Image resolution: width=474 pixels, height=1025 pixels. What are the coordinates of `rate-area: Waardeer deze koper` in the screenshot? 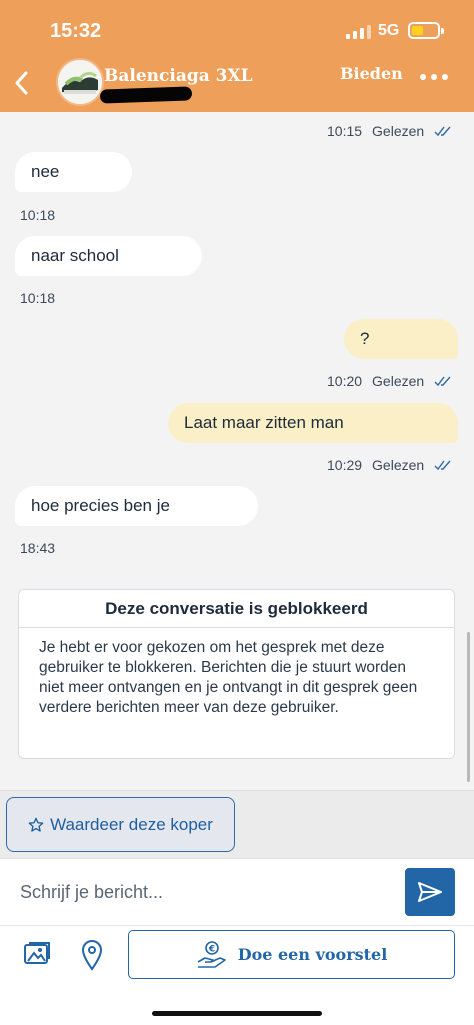 It's located at (237, 824).